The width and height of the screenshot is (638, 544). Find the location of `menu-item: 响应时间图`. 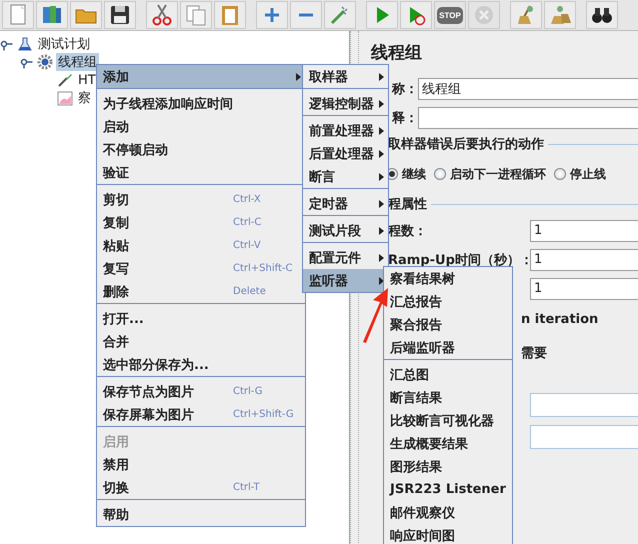

menu-item: 响应时间图 is located at coordinates (448, 534).